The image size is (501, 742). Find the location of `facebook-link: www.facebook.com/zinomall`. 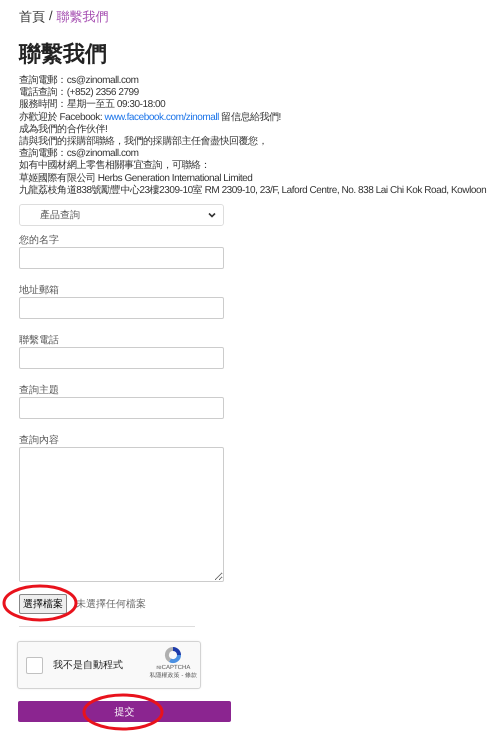

facebook-link: www.facebook.com/zinomall is located at coordinates (161, 117).